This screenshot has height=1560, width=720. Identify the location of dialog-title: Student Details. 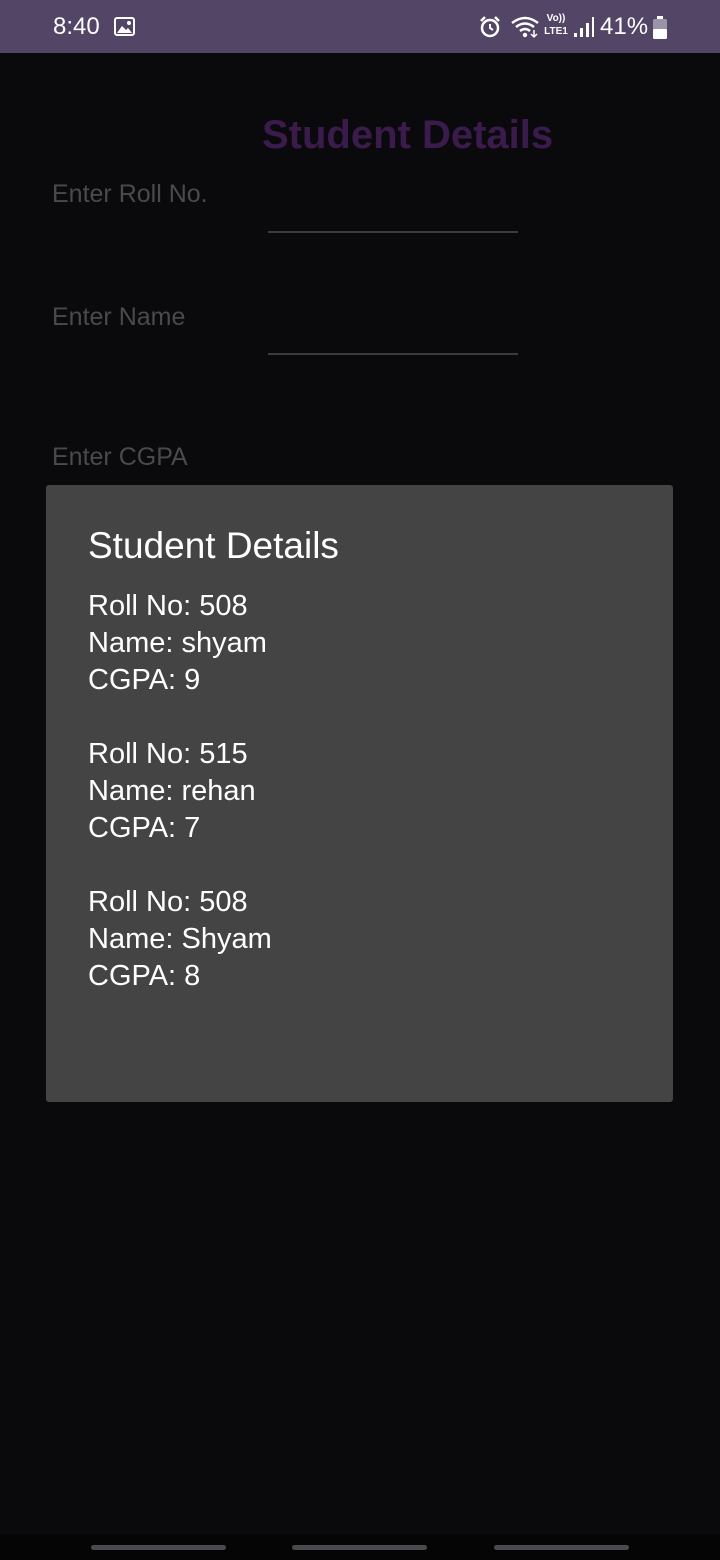
(213, 545).